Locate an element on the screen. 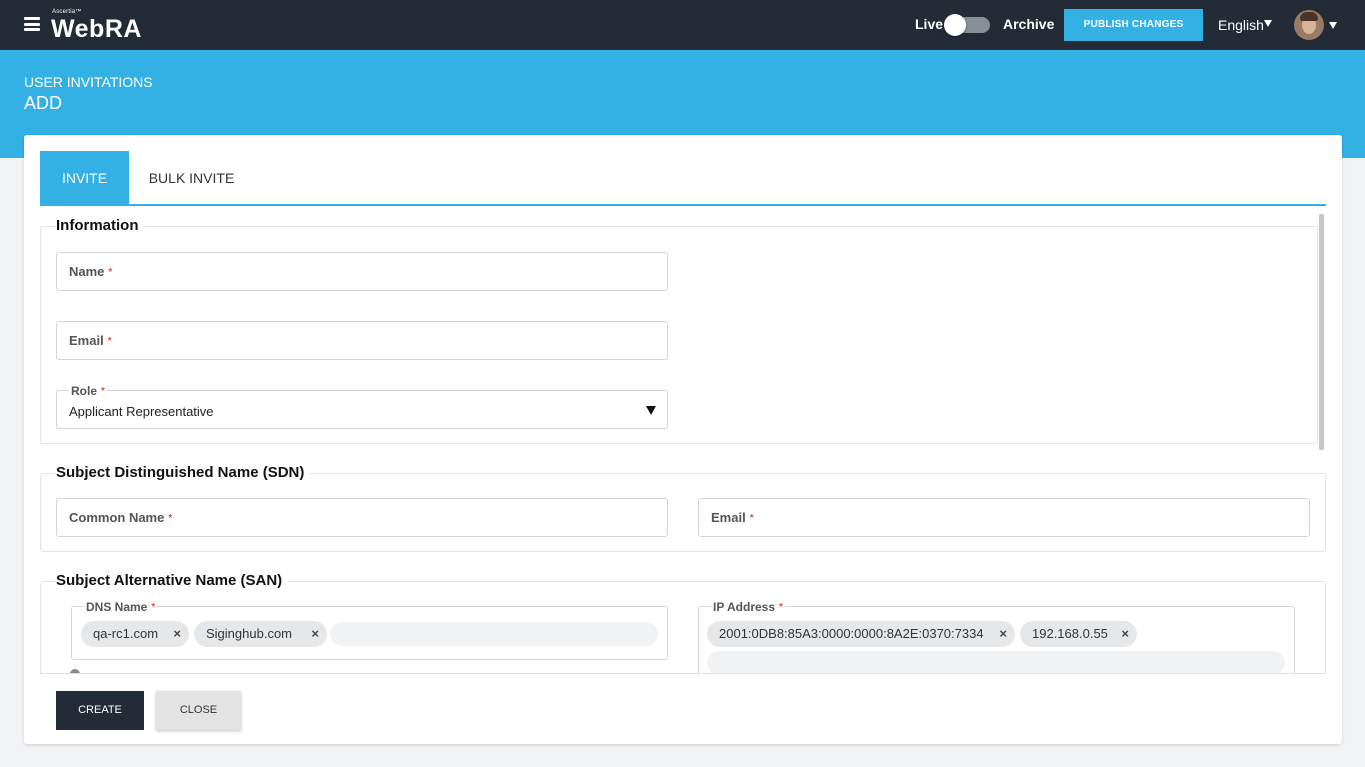 This screenshot has height=767, width=1365. name-label-text: Name is located at coordinates (87, 271).